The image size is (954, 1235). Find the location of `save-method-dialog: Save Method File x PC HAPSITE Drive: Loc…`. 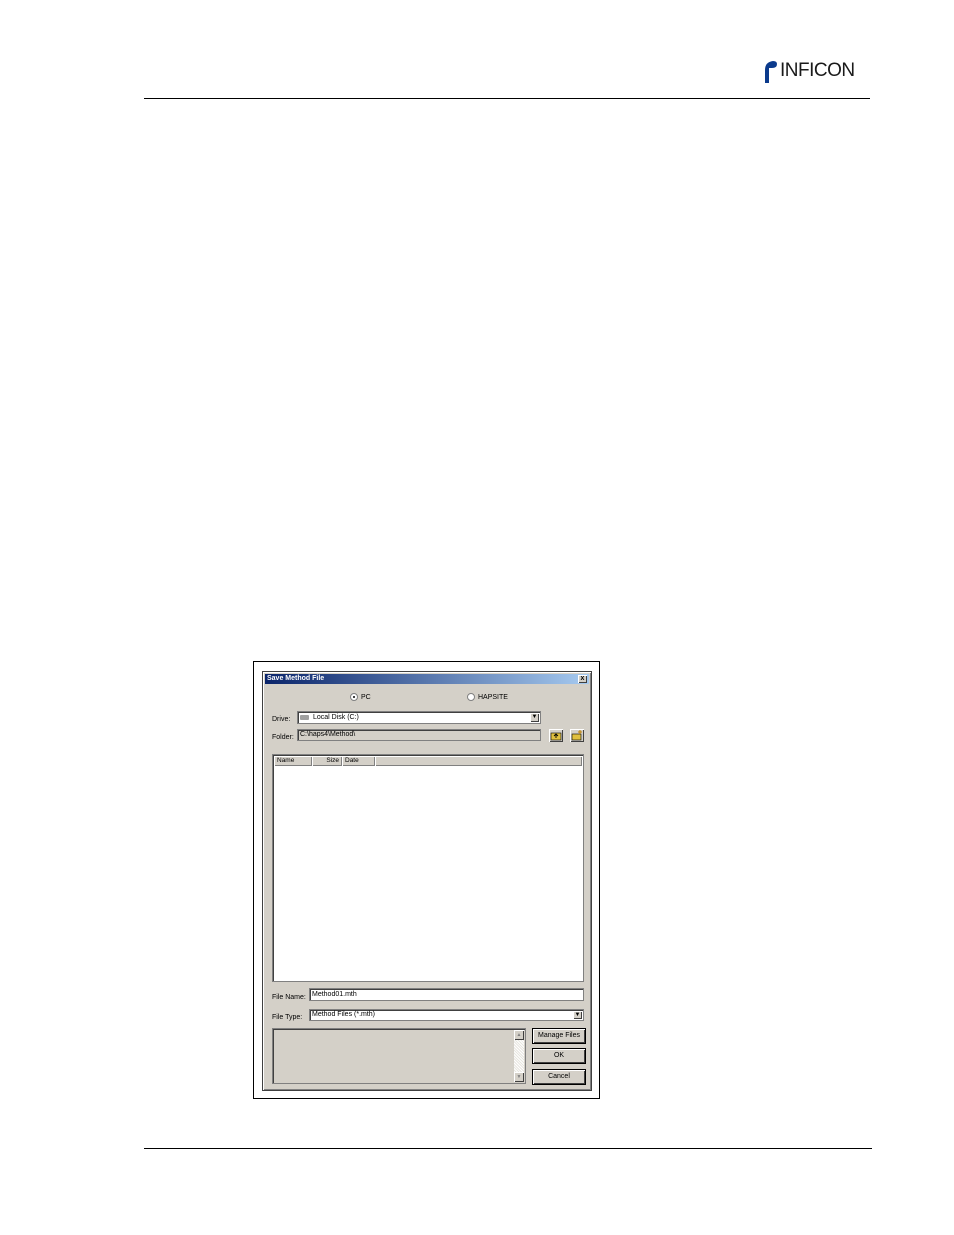

save-method-dialog: Save Method File x PC HAPSITE Drive: Loc… is located at coordinates (427, 881).